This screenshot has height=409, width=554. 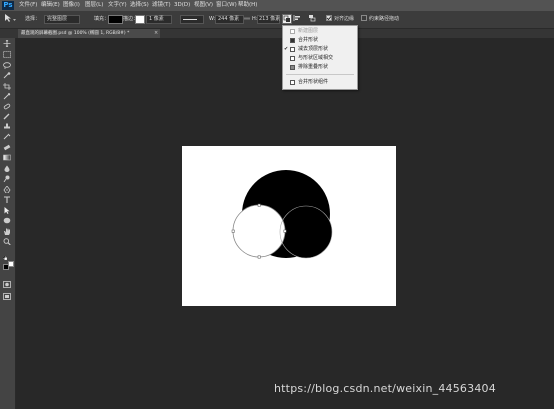 I want to click on ellipse-tool-icon, so click(x=7, y=220).